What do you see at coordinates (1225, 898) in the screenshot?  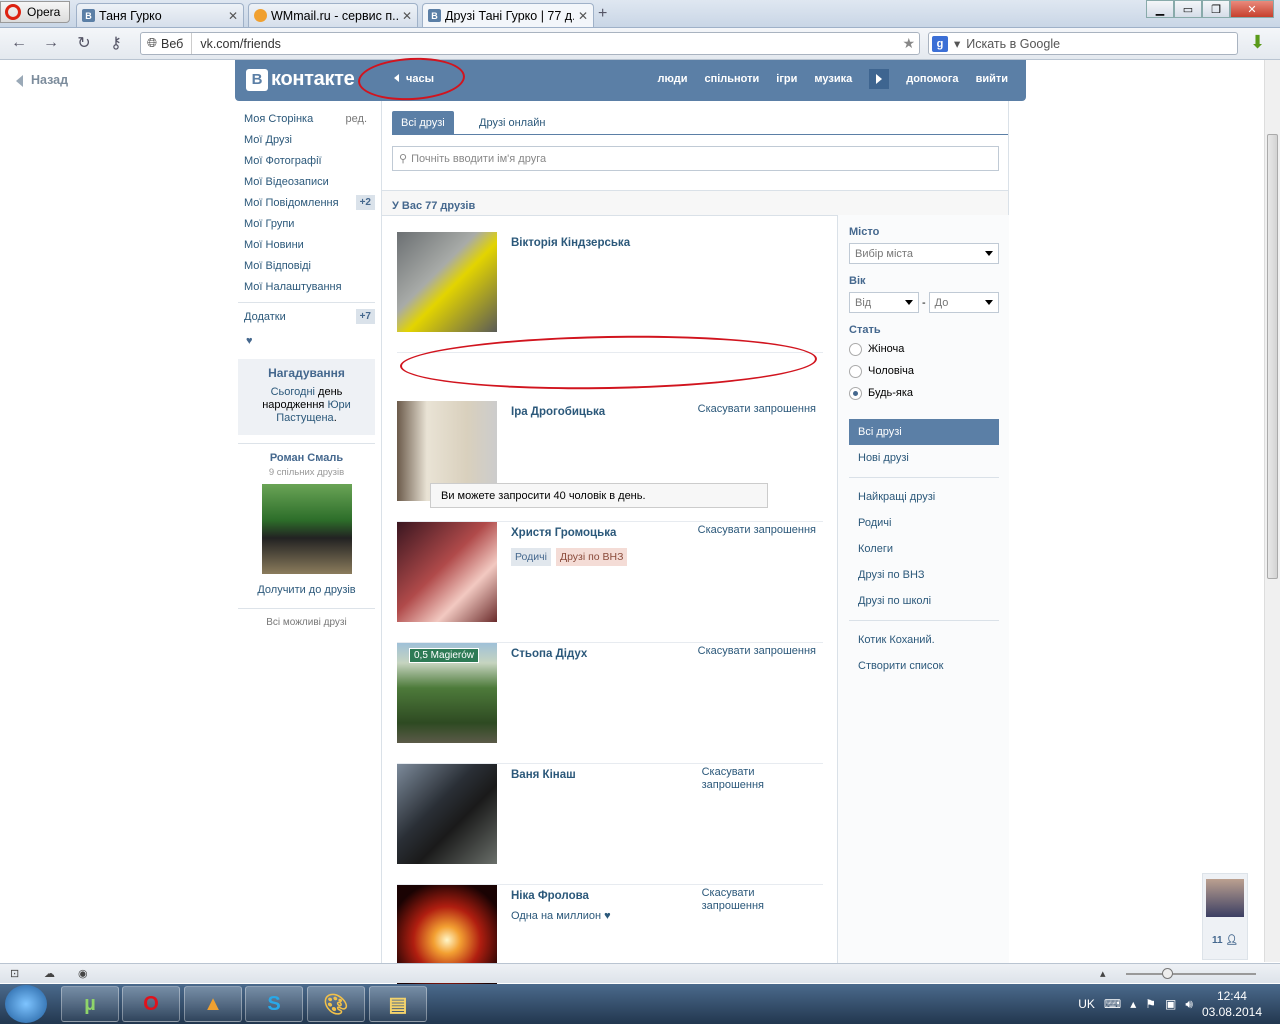 I see `avatar` at bounding box center [1225, 898].